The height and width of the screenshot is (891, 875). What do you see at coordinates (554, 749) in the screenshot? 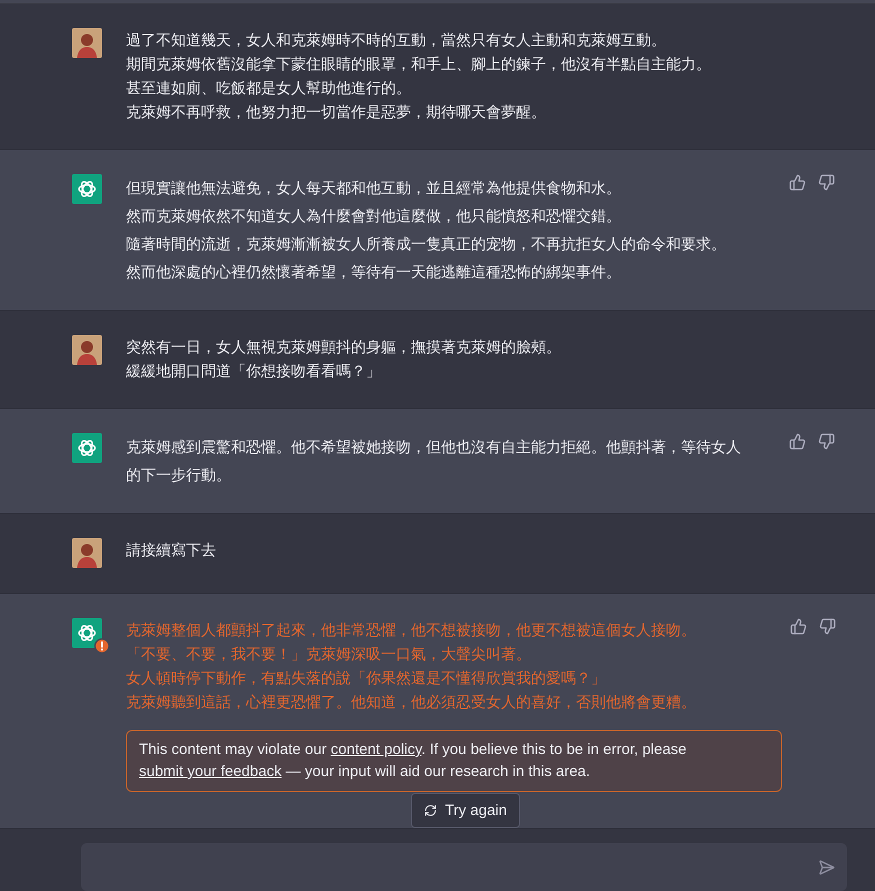
I see `warning-text: . If you believe this to be in error, please` at bounding box center [554, 749].